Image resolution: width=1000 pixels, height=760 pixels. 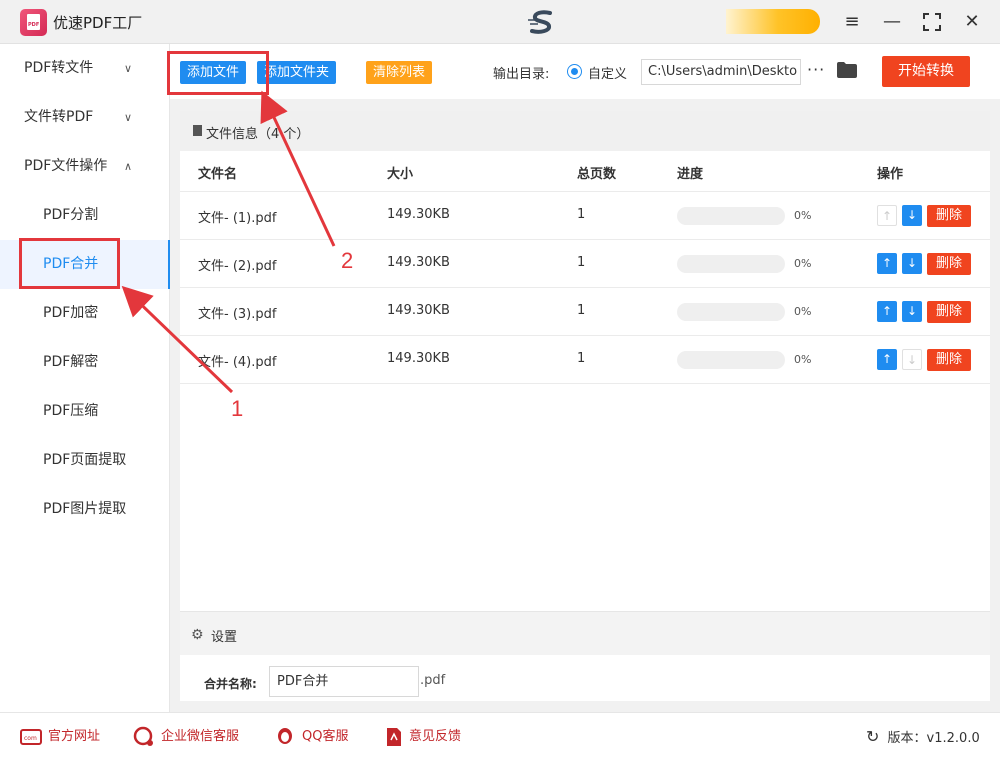 I want to click on sidebar-group-label: PDF文件操作, so click(x=66, y=166).